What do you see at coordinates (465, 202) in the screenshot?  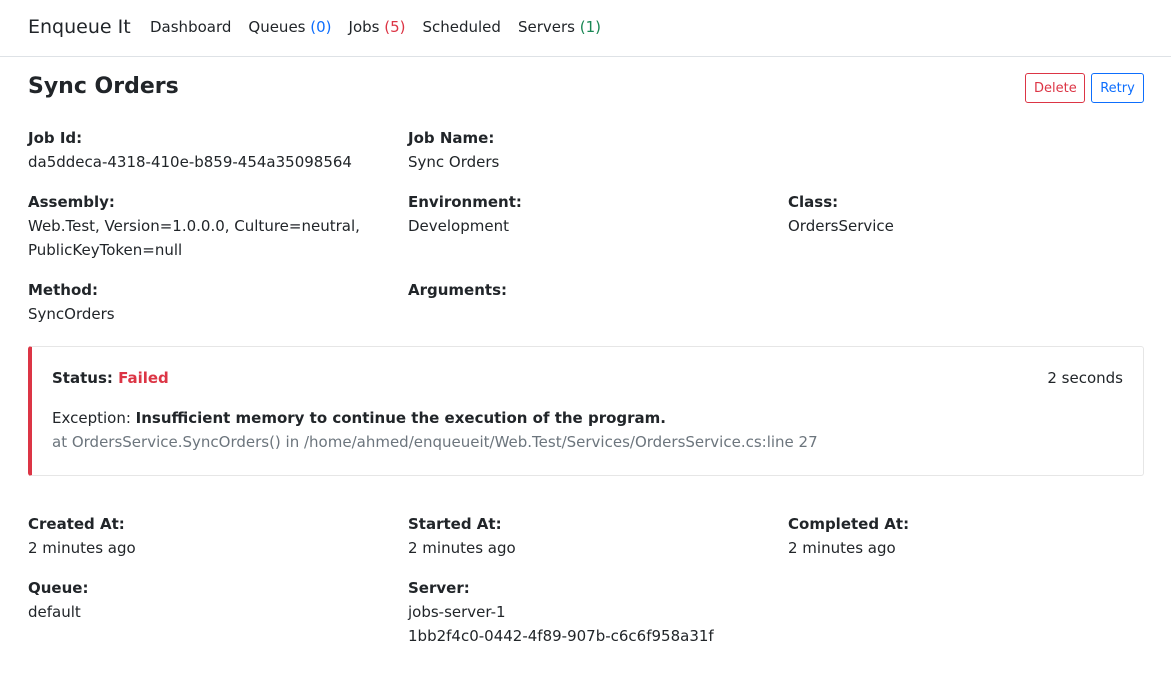 I see `environment-label: Environment:` at bounding box center [465, 202].